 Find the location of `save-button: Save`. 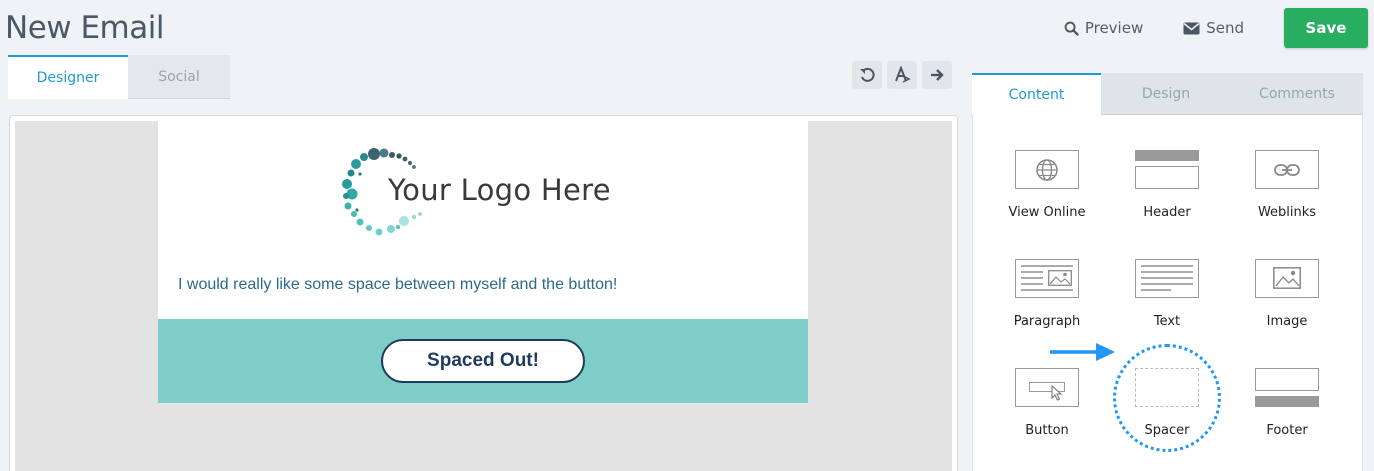

save-button: Save is located at coordinates (1326, 28).